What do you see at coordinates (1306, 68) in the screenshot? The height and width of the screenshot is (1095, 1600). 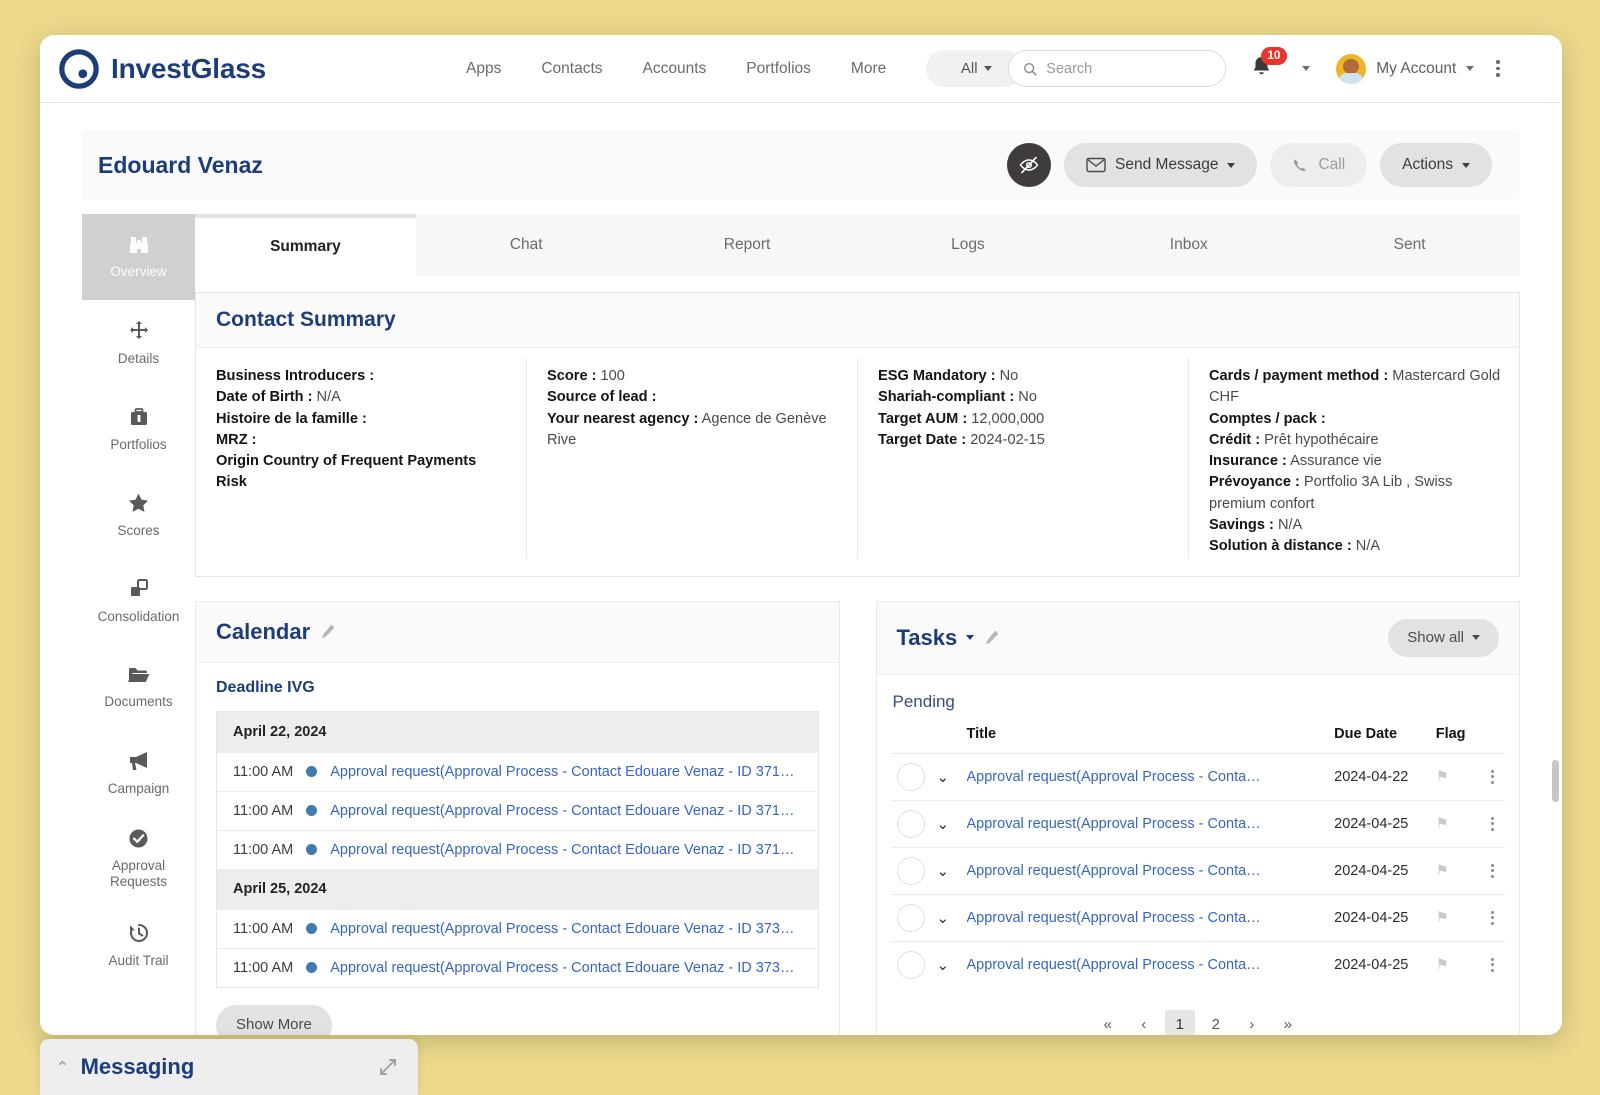 I see `notifications-chevron-down-icon` at bounding box center [1306, 68].